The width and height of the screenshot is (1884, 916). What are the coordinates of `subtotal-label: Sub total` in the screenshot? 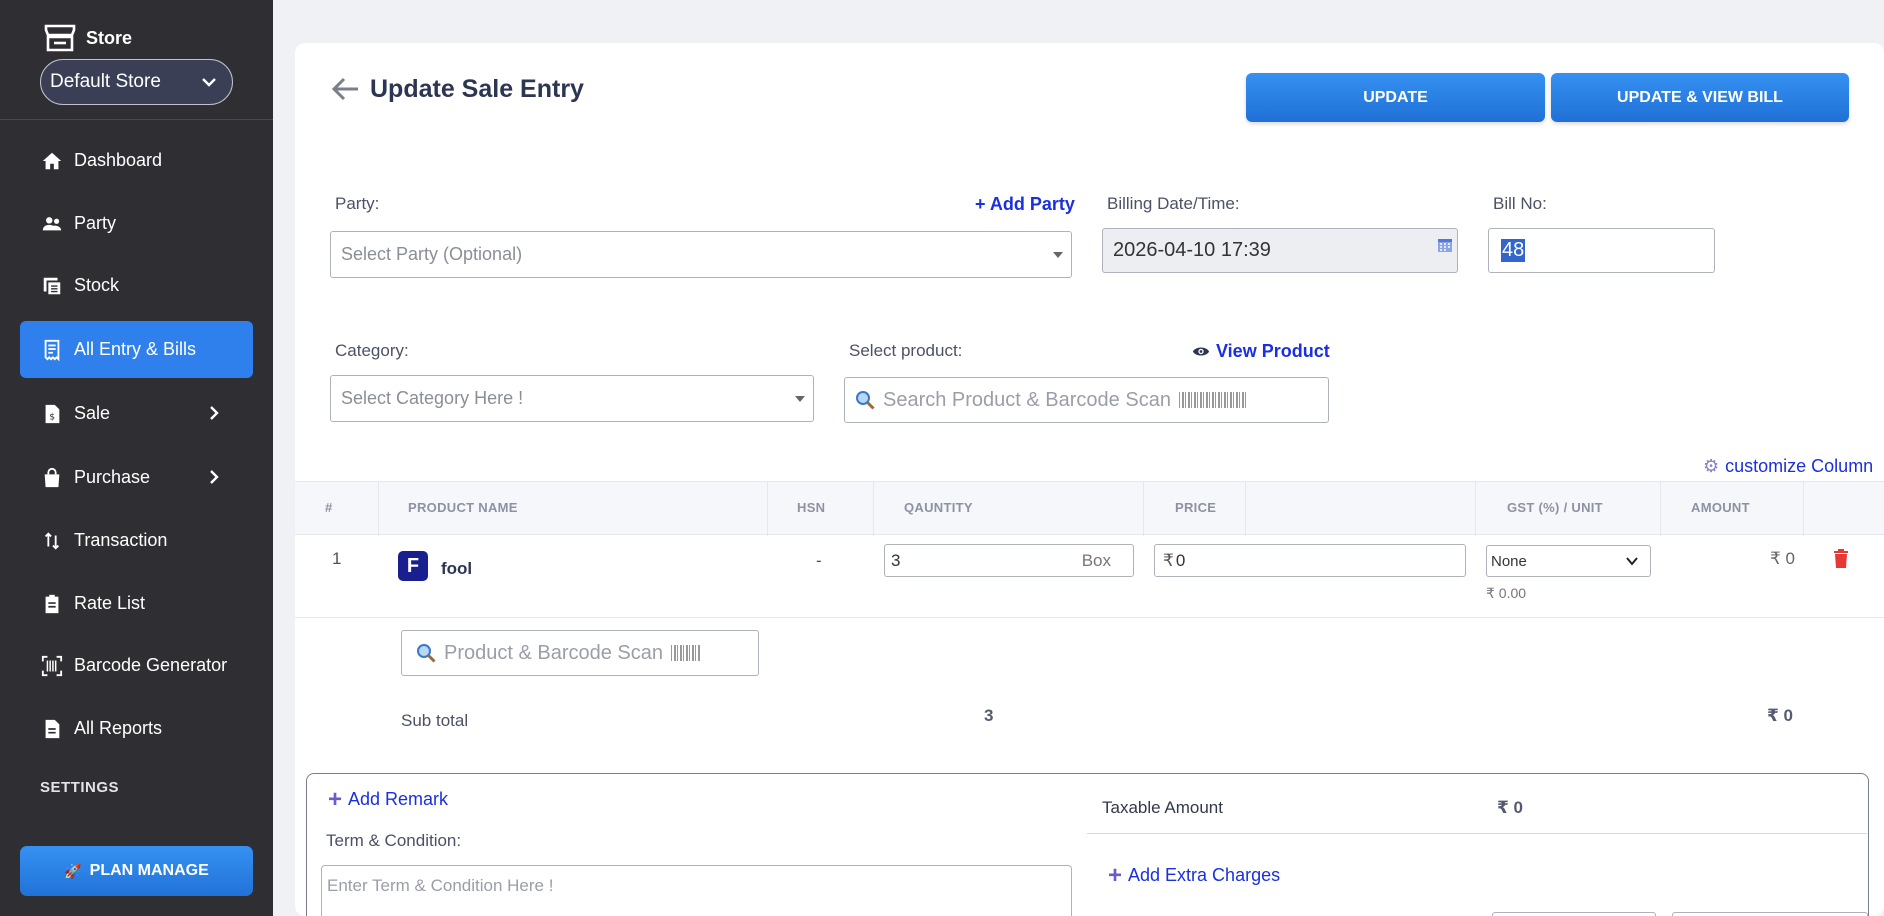 It's located at (435, 720).